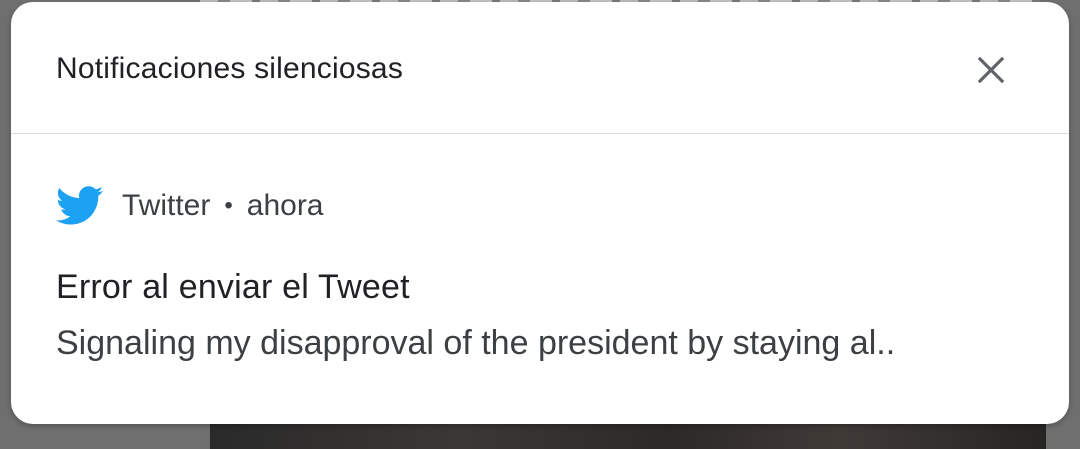 Image resolution: width=1080 pixels, height=449 pixels. I want to click on panel-title: Notificaciones silenciosas, so click(230, 68).